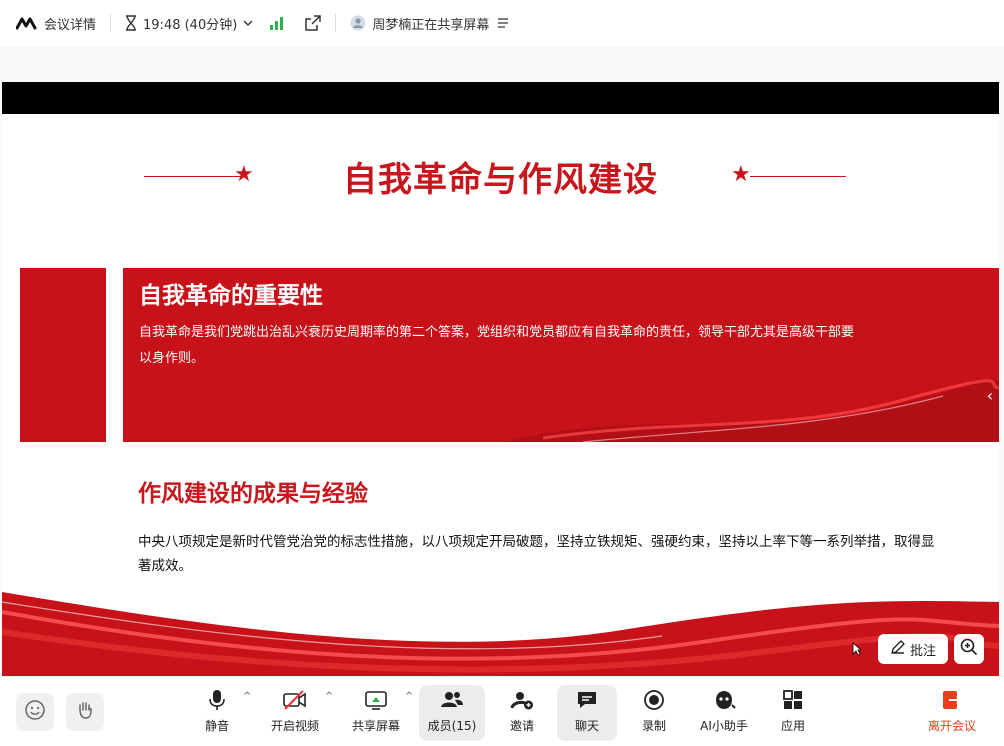 Image resolution: width=1004 pixels, height=746 pixels. Describe the element at coordinates (952, 700) in the screenshot. I see `exit-icon` at that location.